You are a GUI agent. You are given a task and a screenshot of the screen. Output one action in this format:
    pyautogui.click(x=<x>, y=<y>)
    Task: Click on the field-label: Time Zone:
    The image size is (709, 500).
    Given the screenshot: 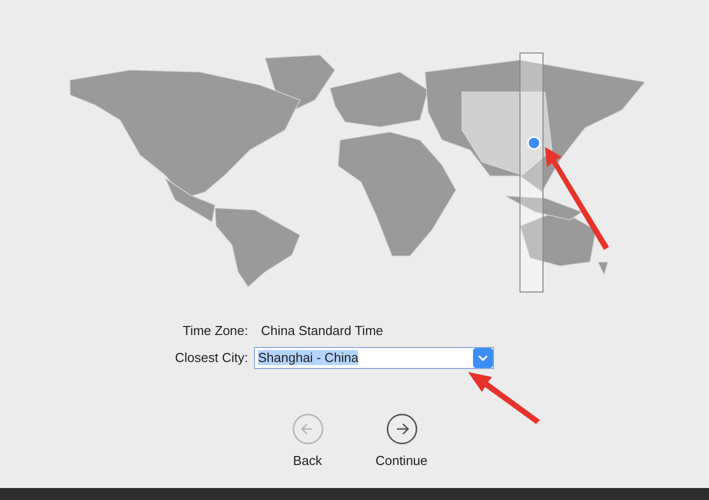 What is the action you would take?
    pyautogui.click(x=215, y=331)
    